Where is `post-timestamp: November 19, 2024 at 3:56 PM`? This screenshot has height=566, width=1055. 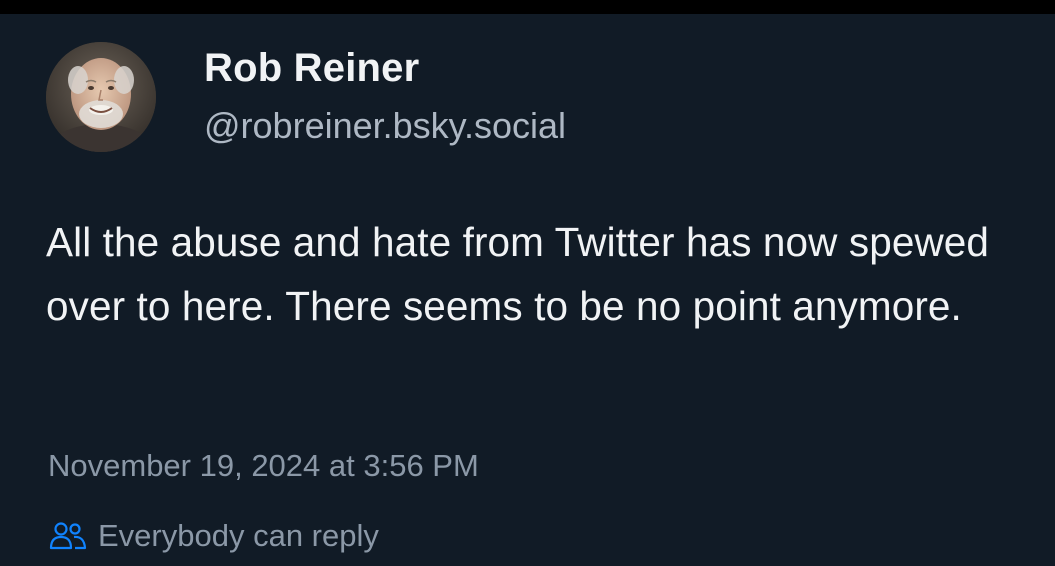 post-timestamp: November 19, 2024 at 3:56 PM is located at coordinates (263, 465).